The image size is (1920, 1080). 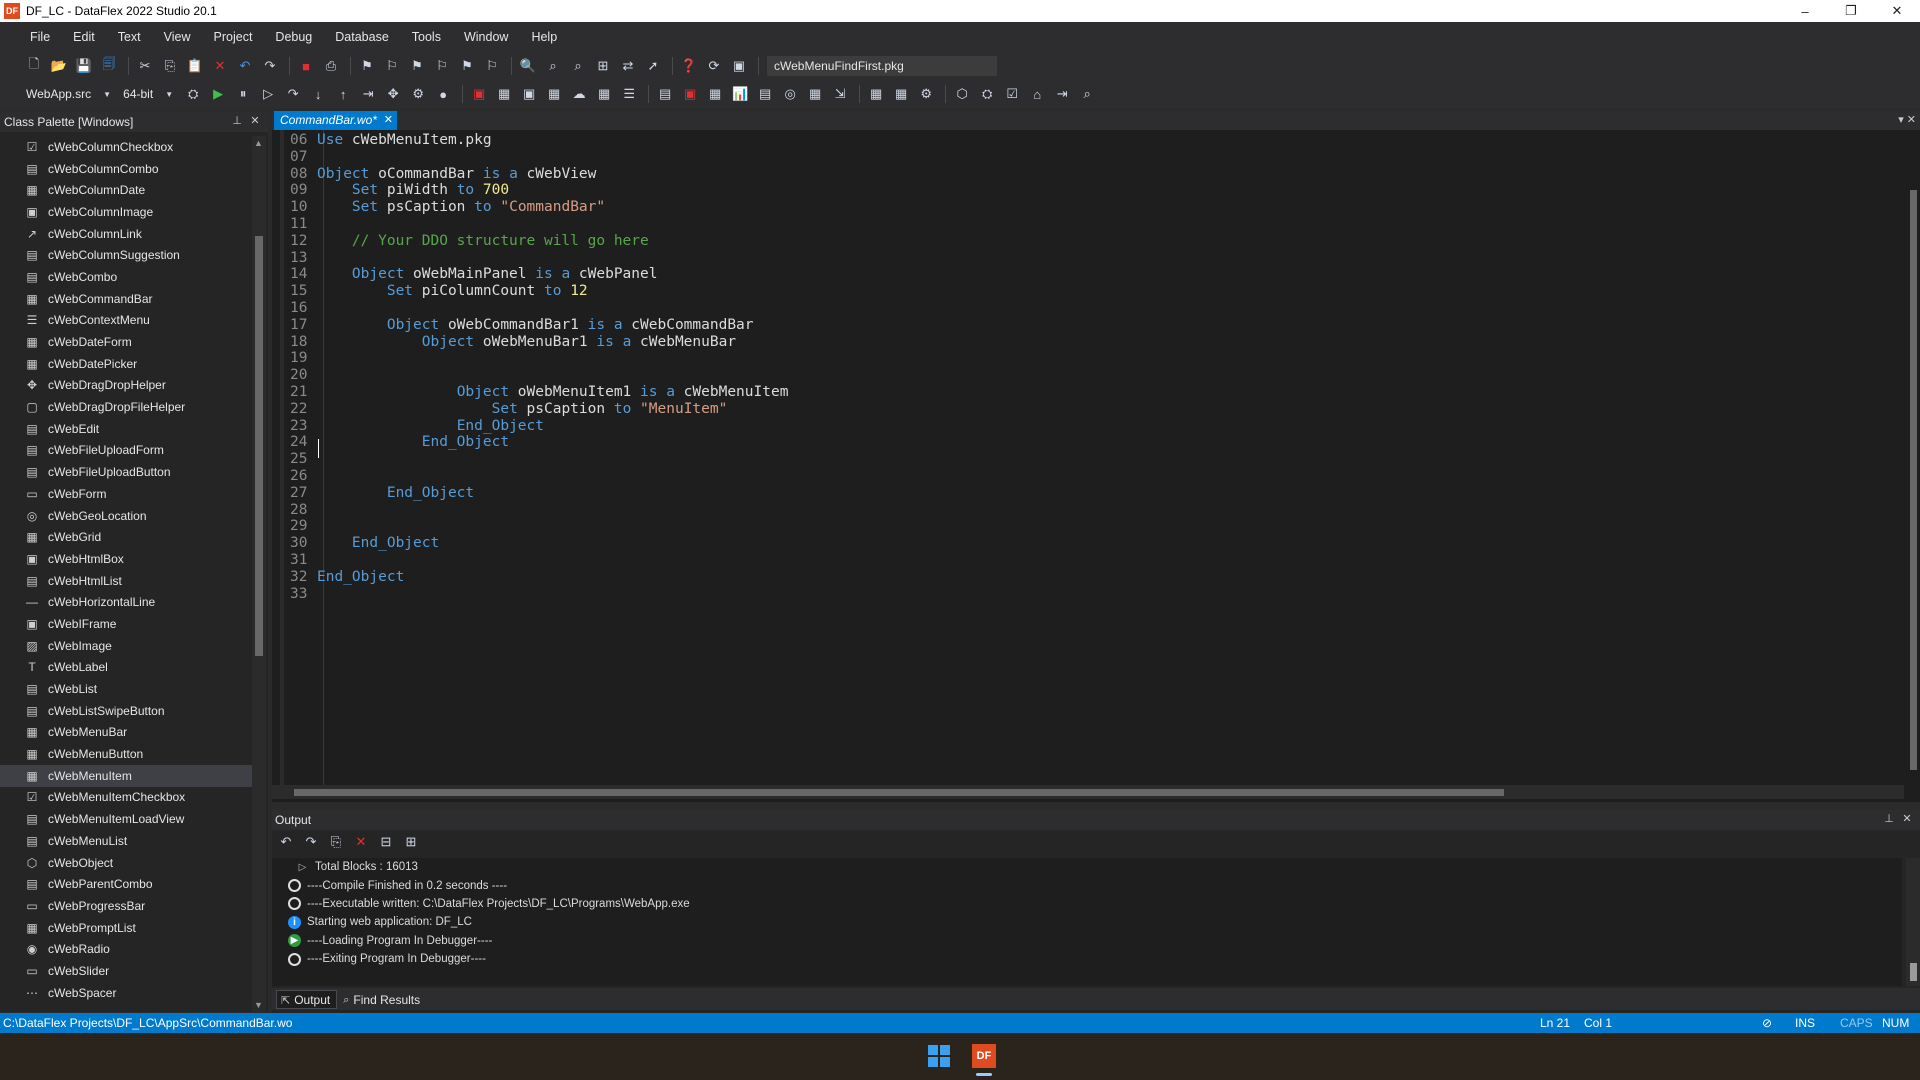 I want to click on dataflex-taskbar-icon: DF, so click(x=984, y=1056).